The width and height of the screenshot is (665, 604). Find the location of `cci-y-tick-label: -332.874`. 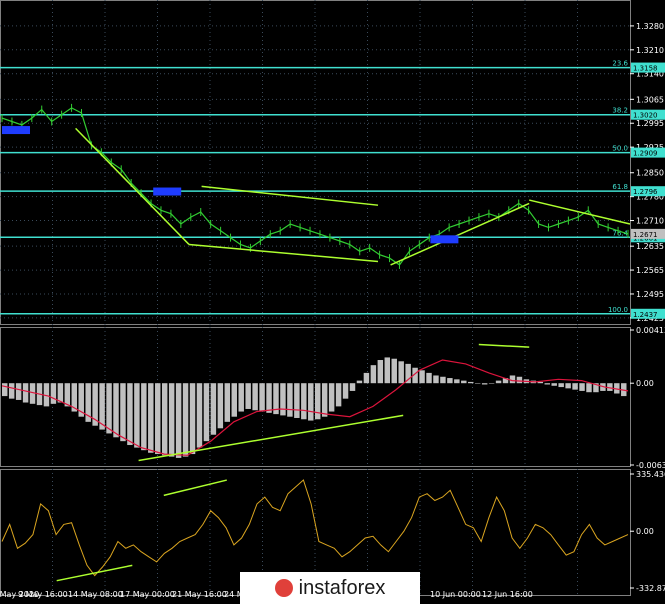

cci-y-tick-label: -332.874 is located at coordinates (650, 588).